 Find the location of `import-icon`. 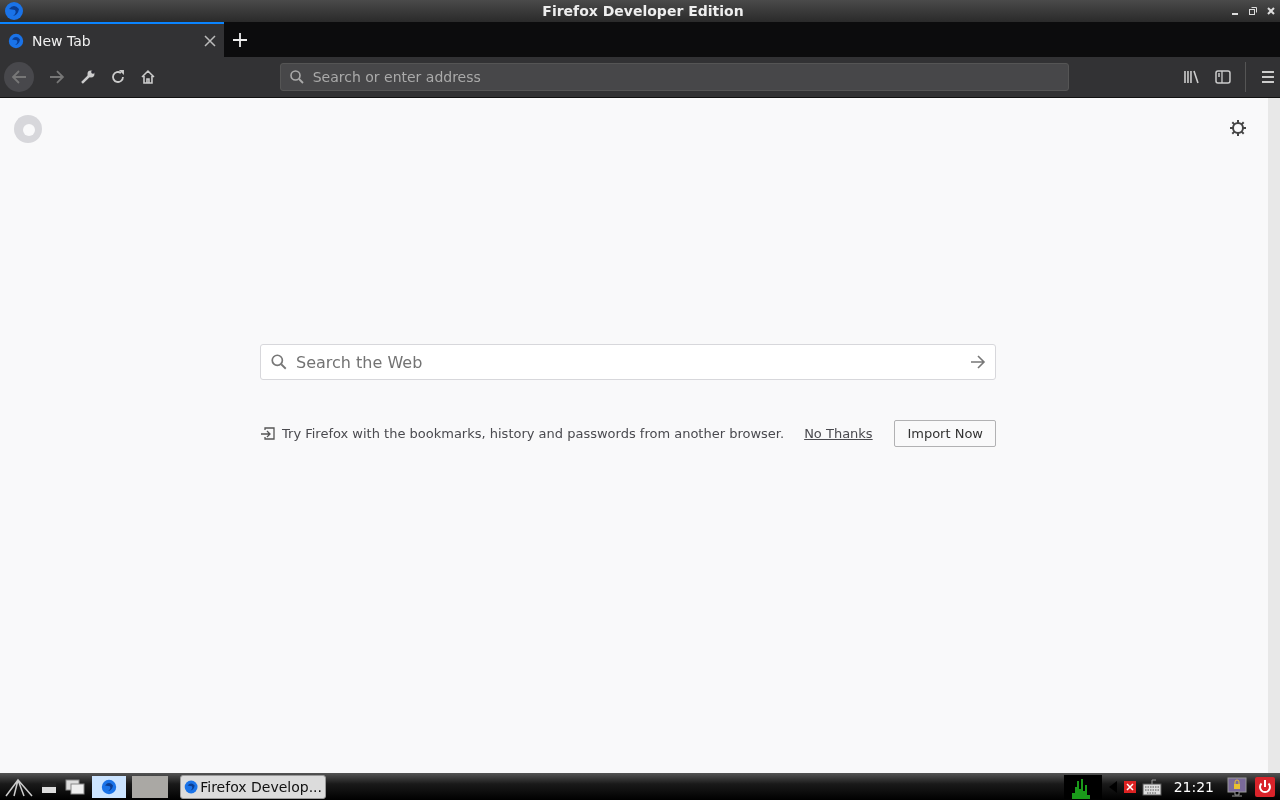

import-icon is located at coordinates (268, 433).